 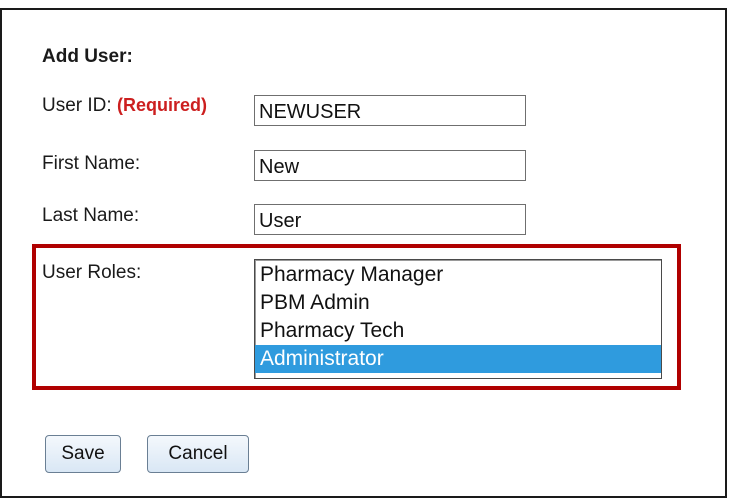 What do you see at coordinates (92, 272) in the screenshot?
I see `user-roles-label: User Roles:` at bounding box center [92, 272].